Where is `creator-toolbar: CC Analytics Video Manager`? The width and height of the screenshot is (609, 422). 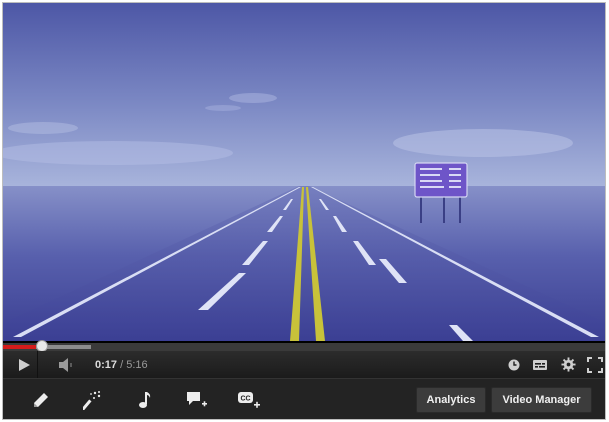 creator-toolbar: CC Analytics Video Manager is located at coordinates (304, 398).